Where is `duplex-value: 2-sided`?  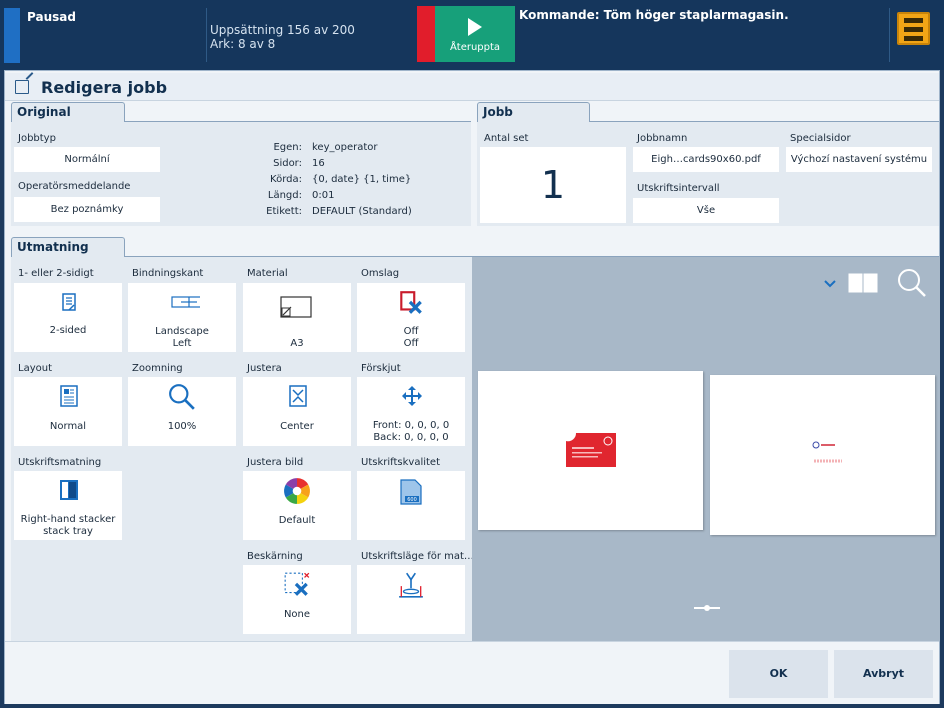
duplex-value: 2-sided is located at coordinates (68, 330).